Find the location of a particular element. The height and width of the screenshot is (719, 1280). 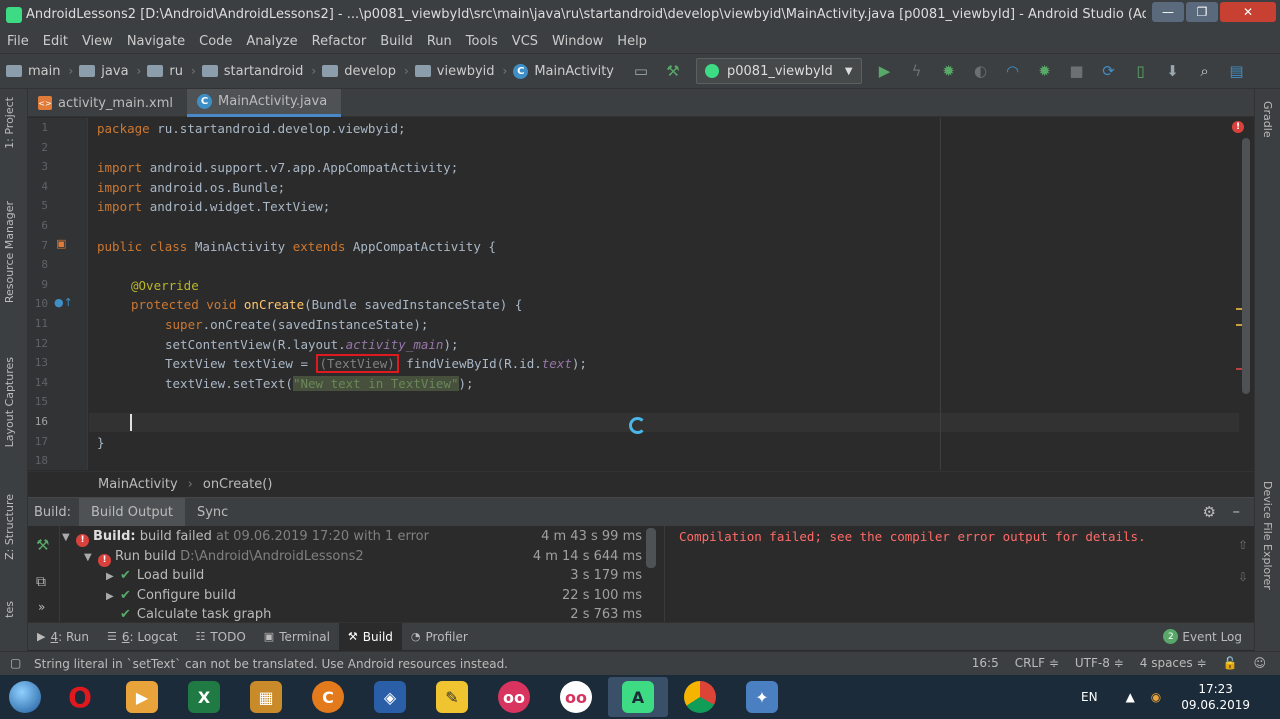

menu-build: Build is located at coordinates (396, 41).